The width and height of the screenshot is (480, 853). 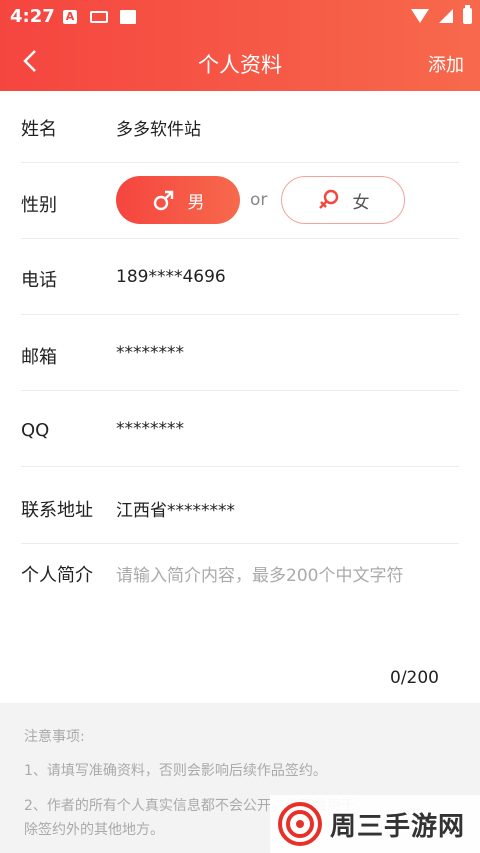 What do you see at coordinates (328, 199) in the screenshot?
I see `female-symbol-icon` at bounding box center [328, 199].